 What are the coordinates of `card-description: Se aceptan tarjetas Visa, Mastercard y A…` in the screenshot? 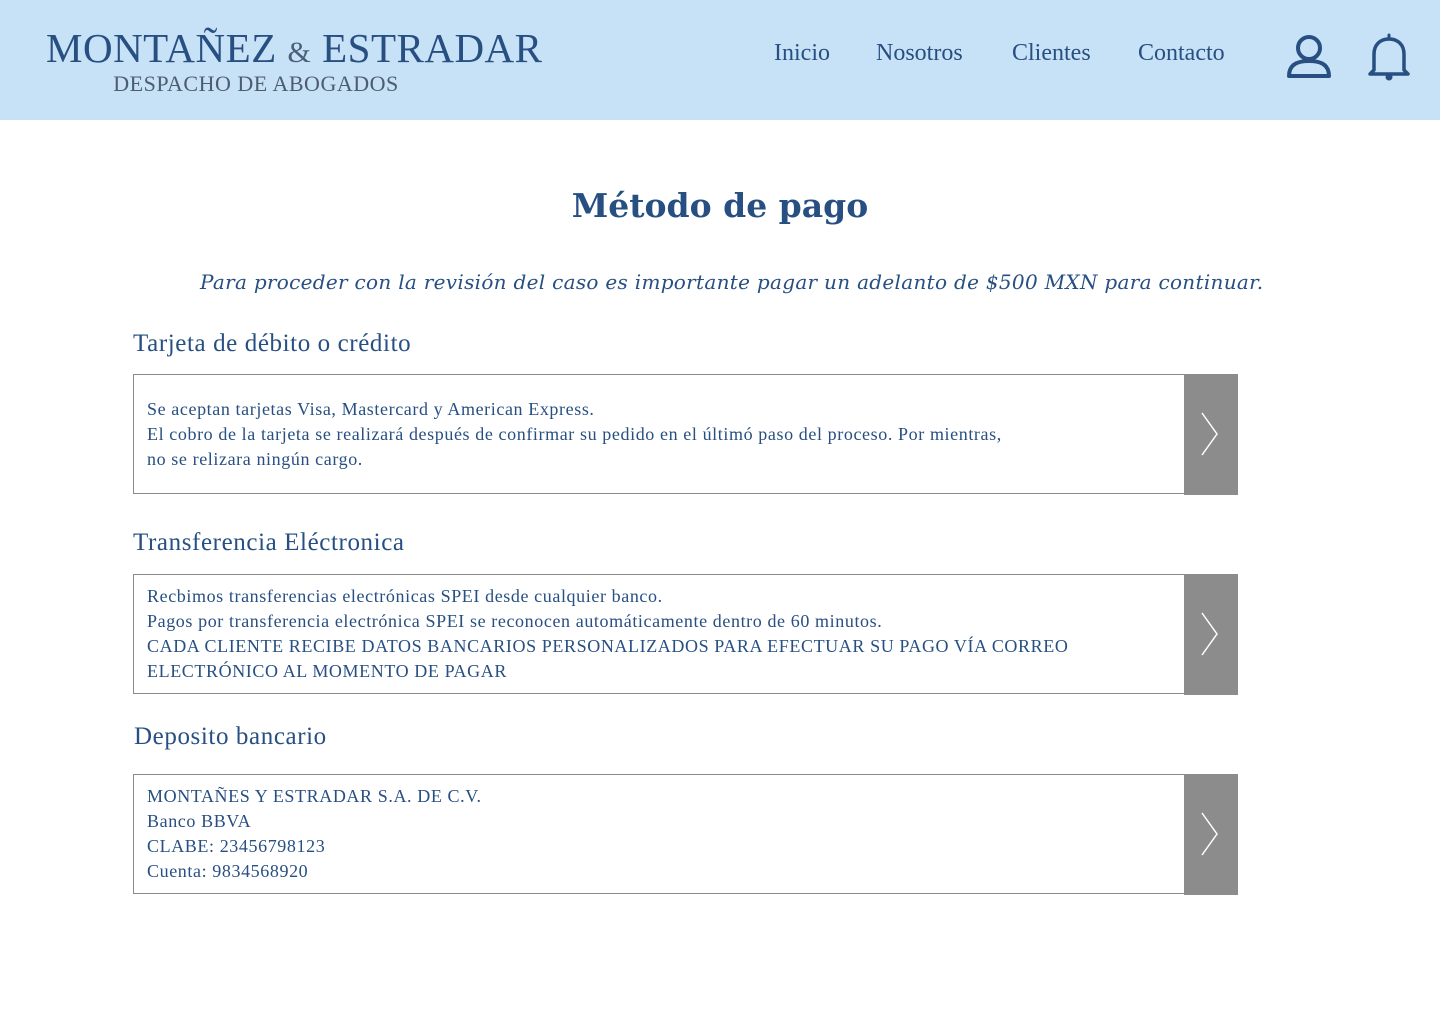 It's located at (657, 434).